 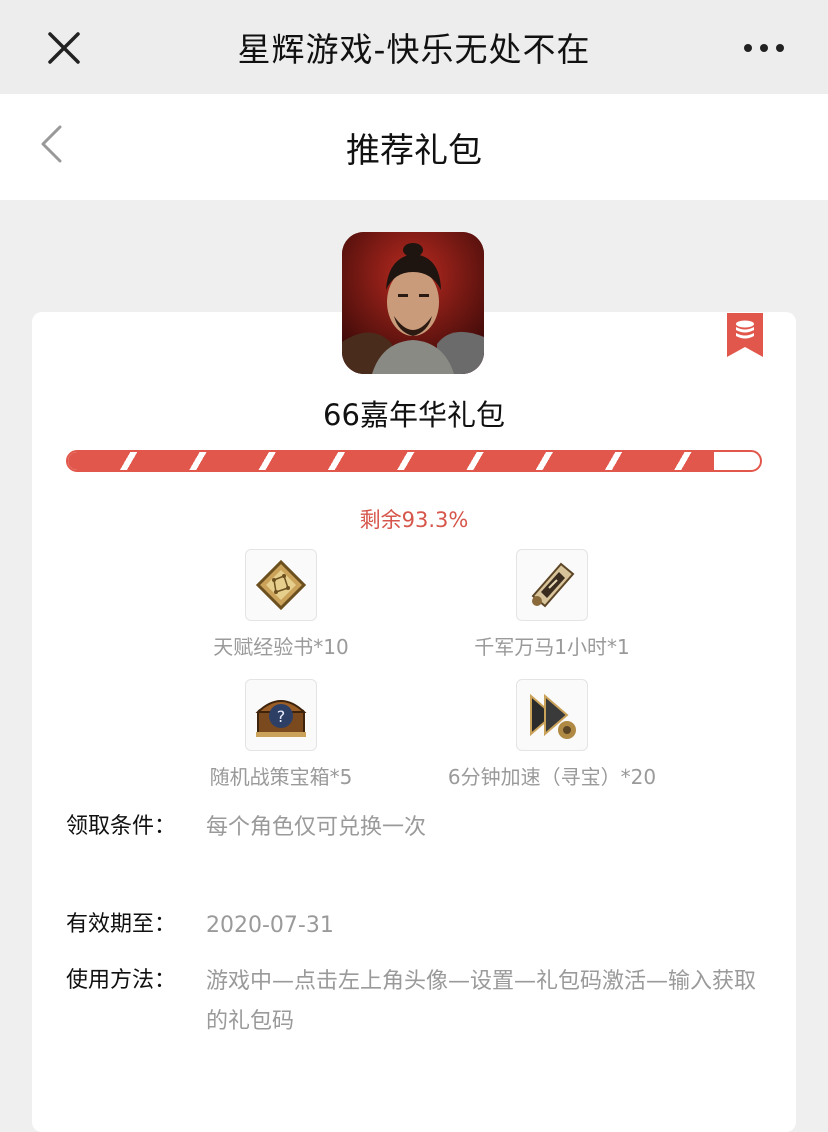 I want to click on remaining-text: 剩余93.3%, so click(x=414, y=519).